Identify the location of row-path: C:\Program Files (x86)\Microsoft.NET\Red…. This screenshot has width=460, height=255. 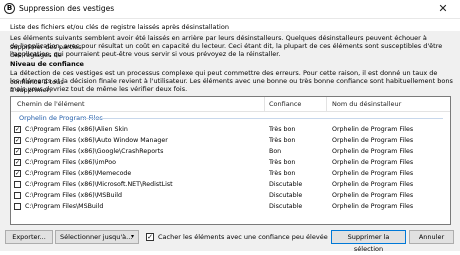
(99, 184).